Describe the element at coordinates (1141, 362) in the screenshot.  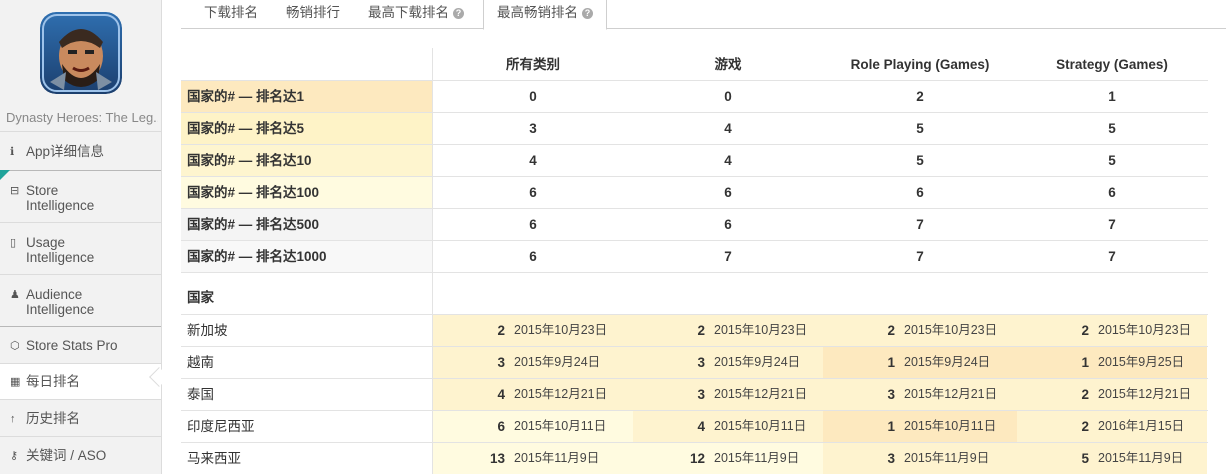
I see `rank-date: 2015年9月25日` at that location.